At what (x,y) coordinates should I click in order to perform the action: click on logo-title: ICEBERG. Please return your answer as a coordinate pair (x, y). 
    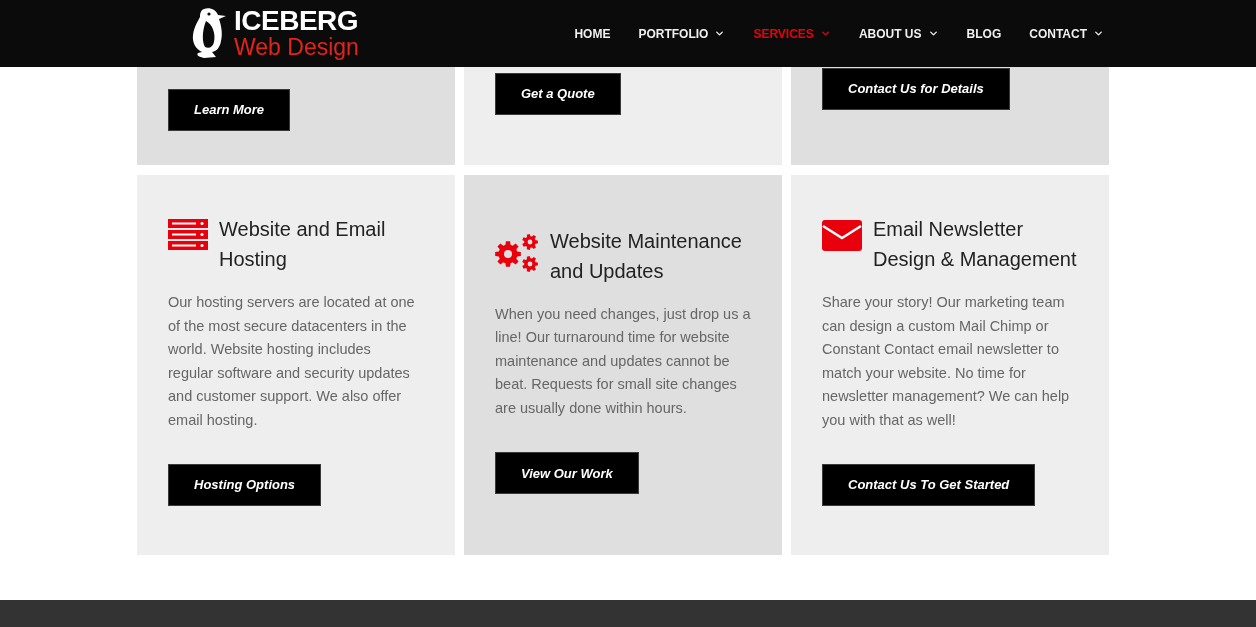
    Looking at the image, I should click on (296, 20).